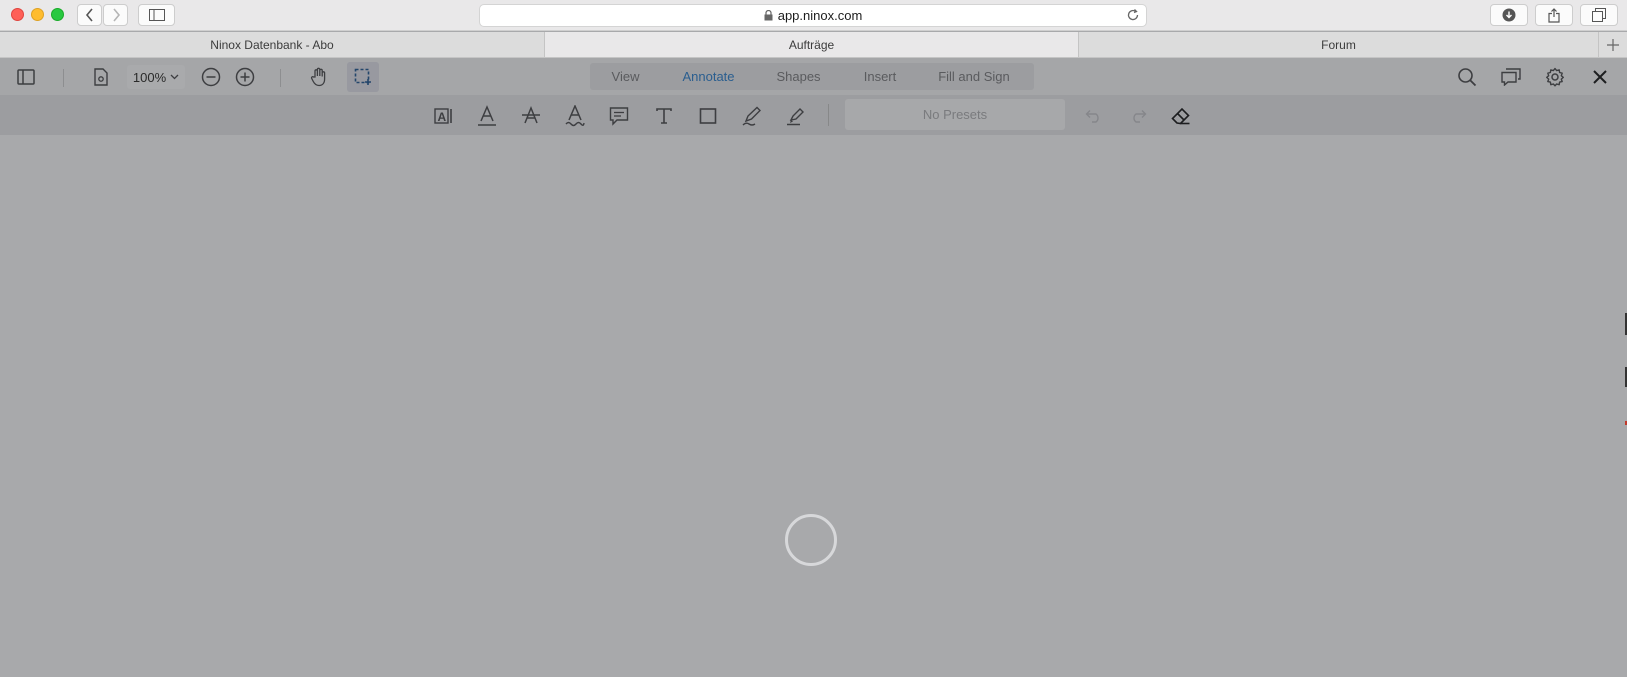 The image size is (1627, 677). I want to click on tab-label: Aufträge, so click(811, 44).